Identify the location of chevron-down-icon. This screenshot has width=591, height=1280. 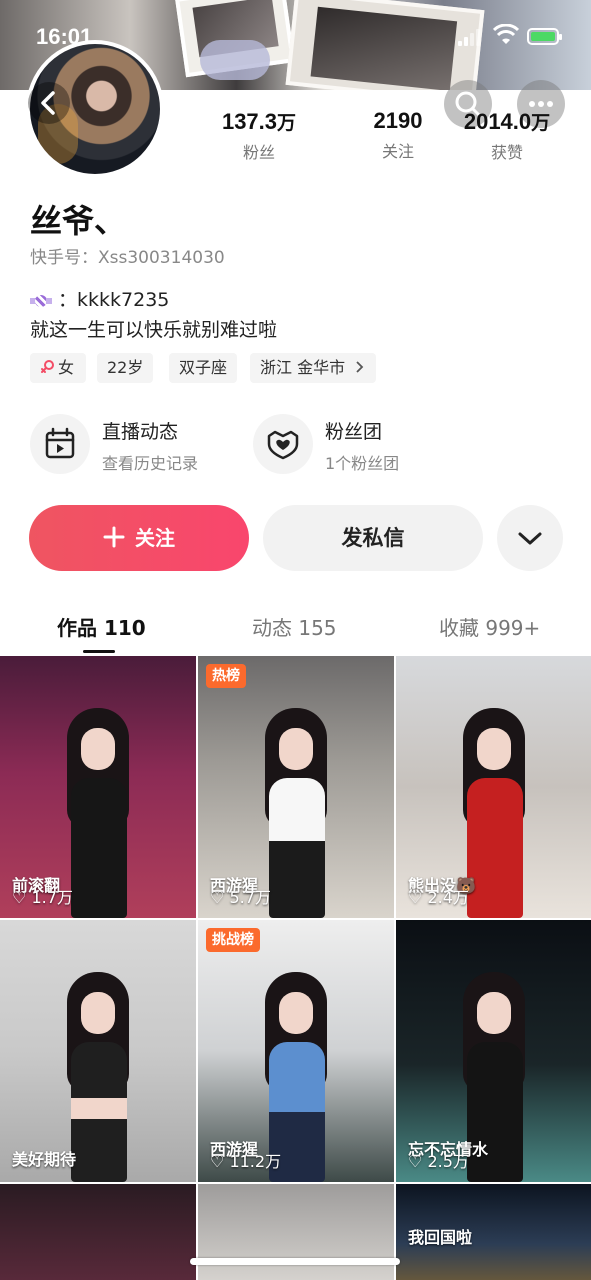
(530, 538).